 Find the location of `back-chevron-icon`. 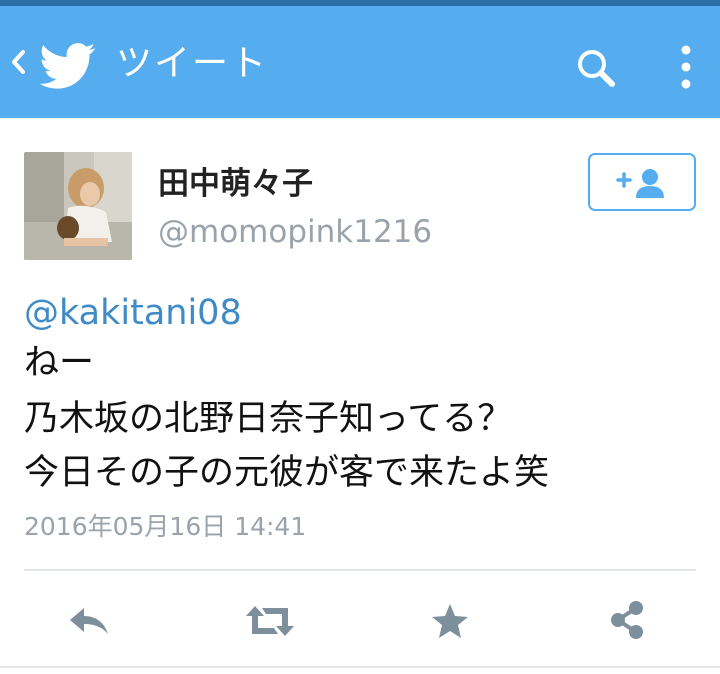

back-chevron-icon is located at coordinates (19, 62).